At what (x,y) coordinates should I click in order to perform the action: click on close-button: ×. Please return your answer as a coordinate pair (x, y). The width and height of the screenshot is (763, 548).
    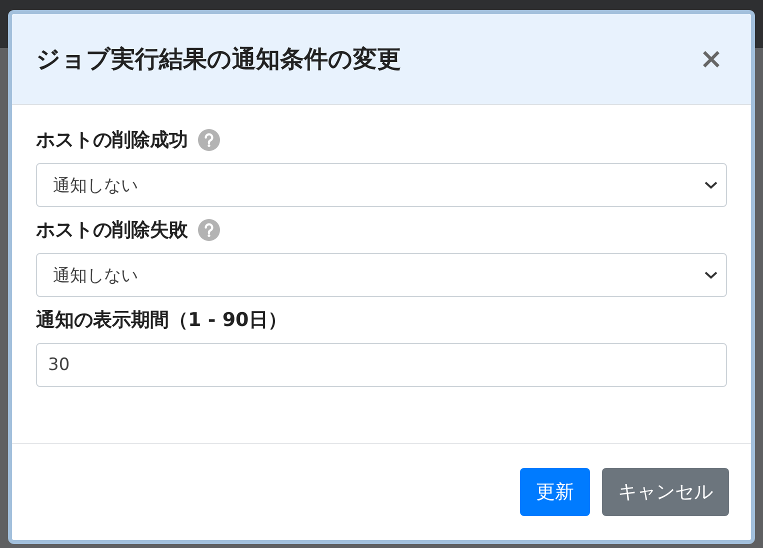
    Looking at the image, I should click on (711, 59).